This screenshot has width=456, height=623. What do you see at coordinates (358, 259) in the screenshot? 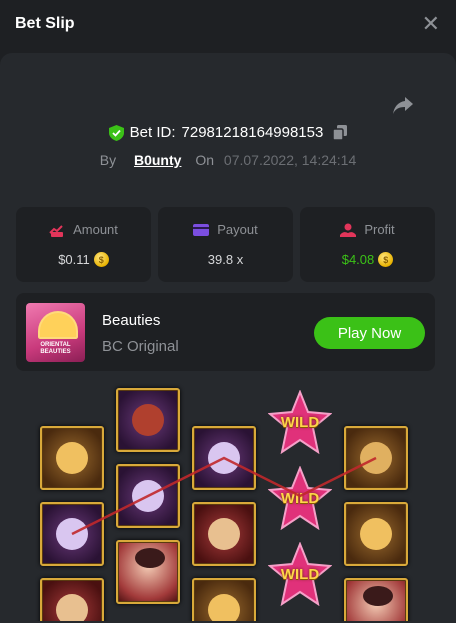
I see `profit-value: $4.08` at bounding box center [358, 259].